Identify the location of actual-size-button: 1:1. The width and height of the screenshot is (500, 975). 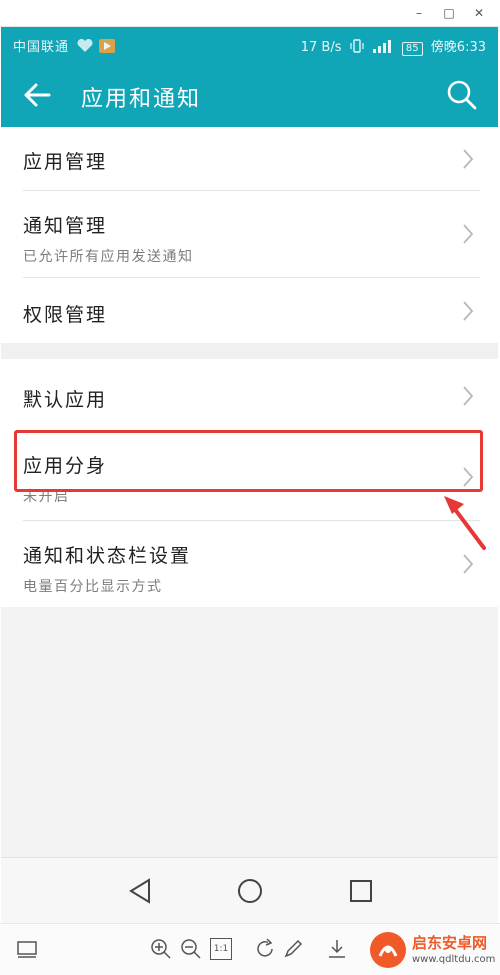
(221, 949).